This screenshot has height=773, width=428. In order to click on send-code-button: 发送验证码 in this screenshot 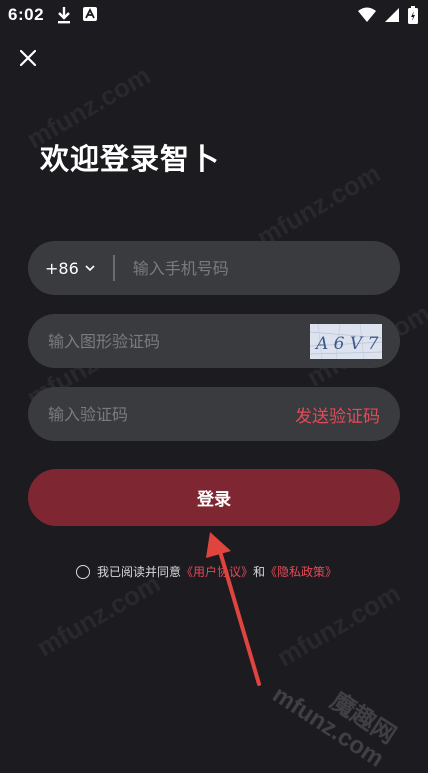, I will do `click(337, 414)`.